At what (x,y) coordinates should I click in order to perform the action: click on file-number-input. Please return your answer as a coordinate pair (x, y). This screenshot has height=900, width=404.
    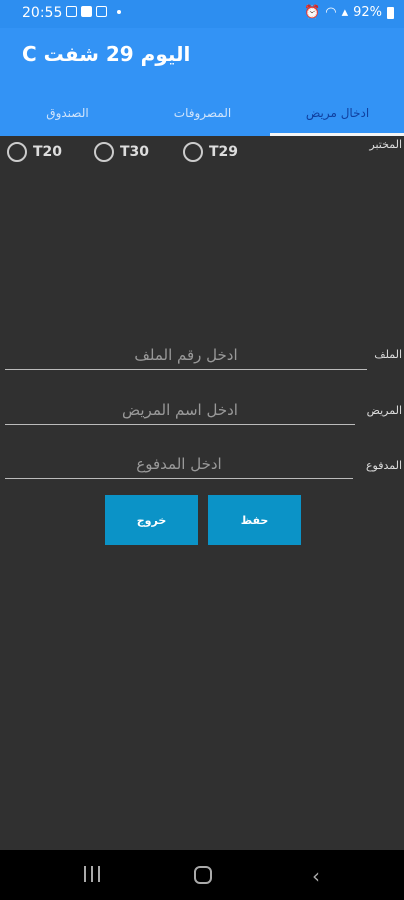
    Looking at the image, I should click on (186, 354).